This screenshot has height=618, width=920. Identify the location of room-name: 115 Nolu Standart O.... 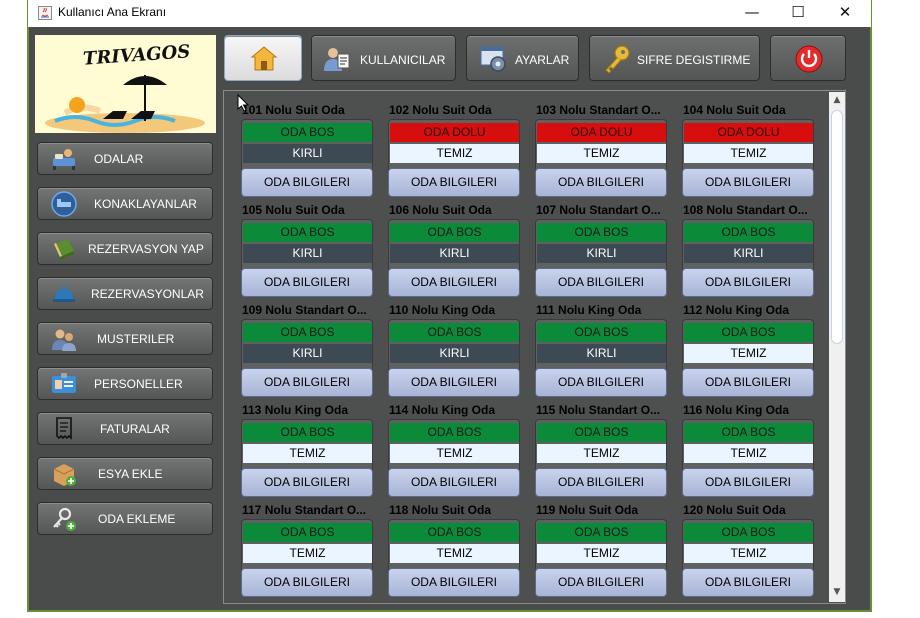
(598, 410).